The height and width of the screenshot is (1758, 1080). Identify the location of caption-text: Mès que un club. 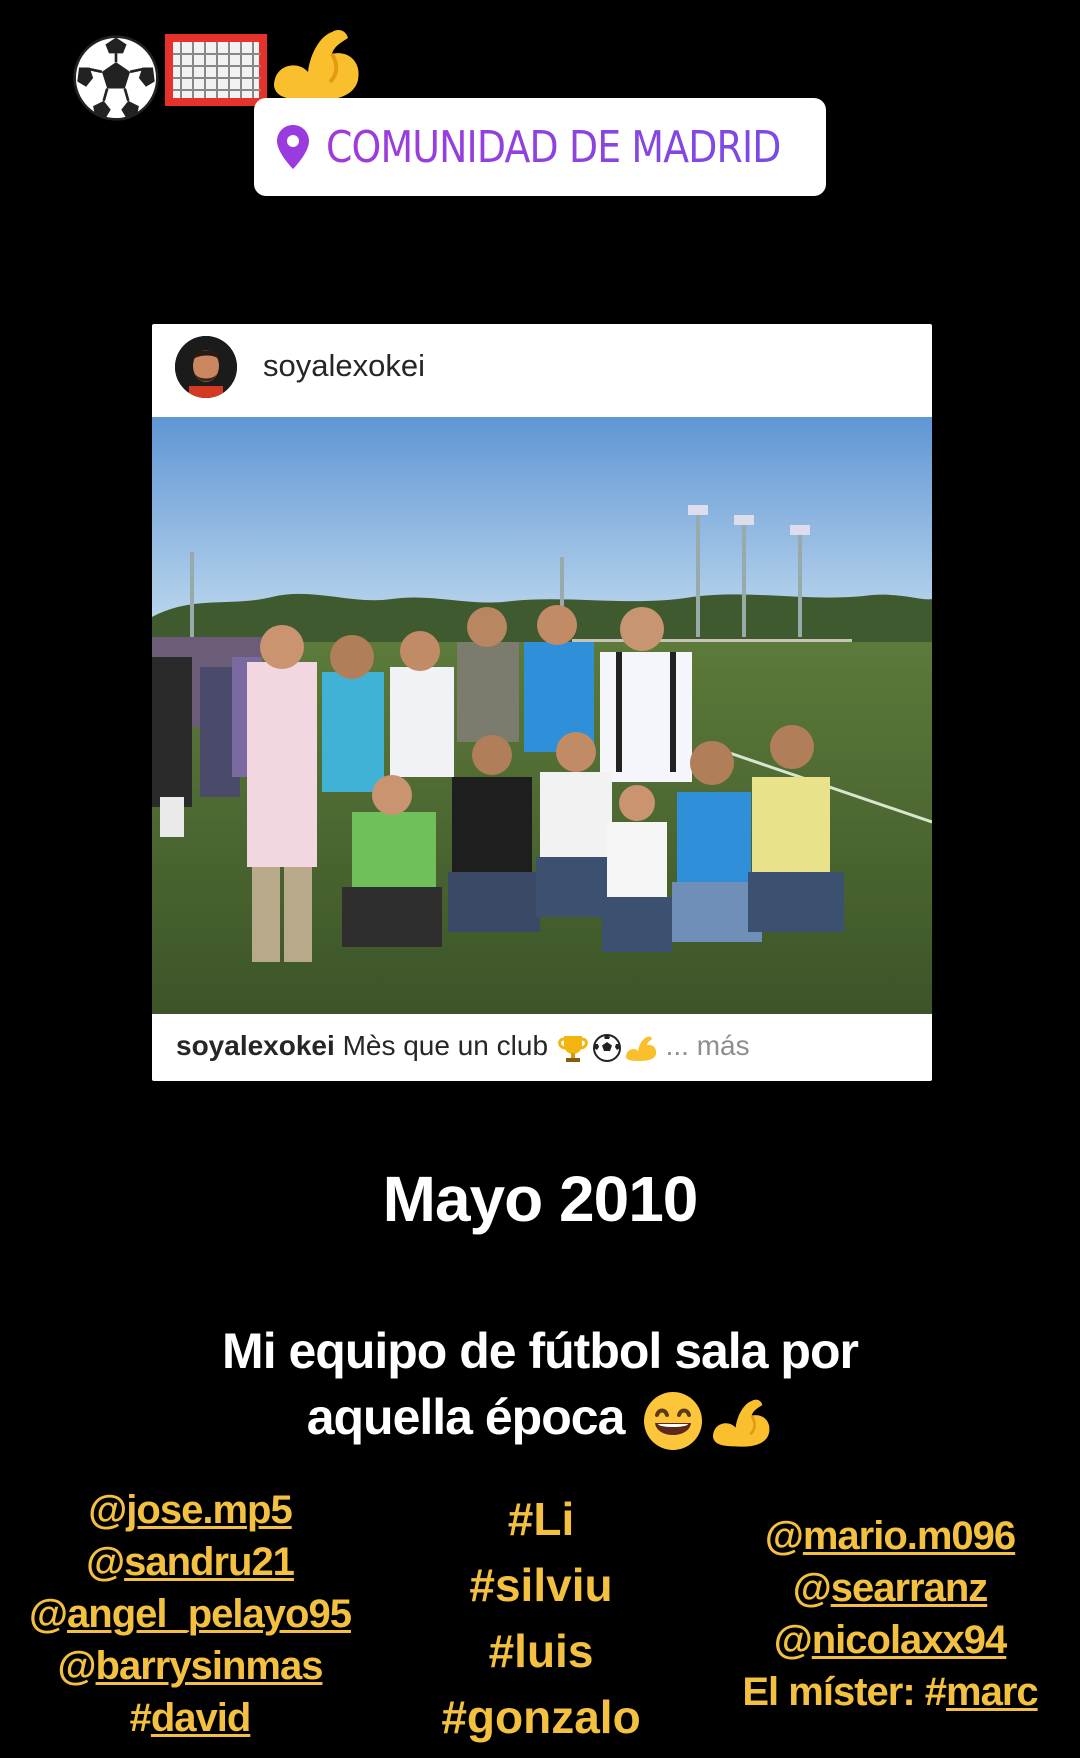
(445, 1045).